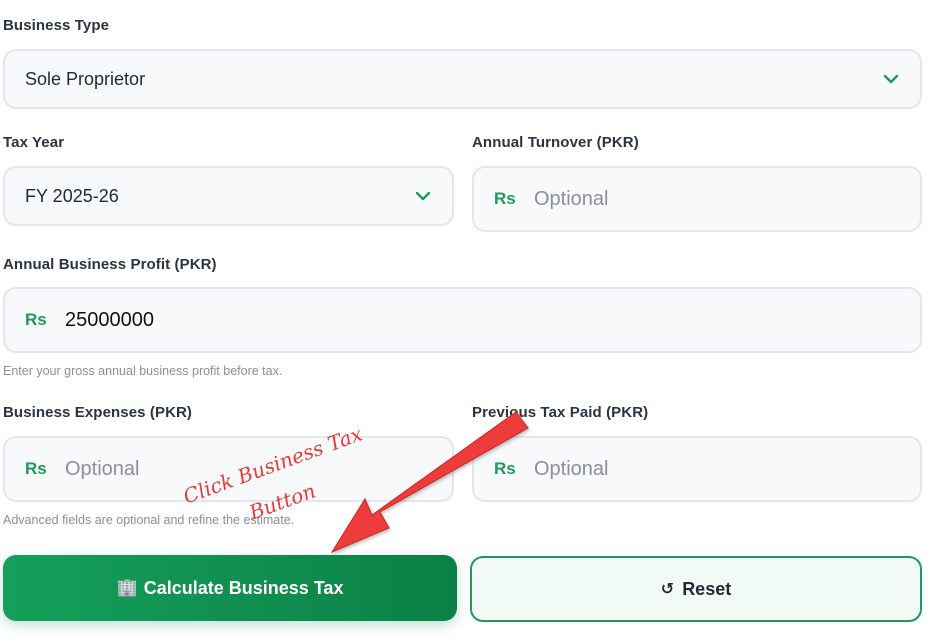  I want to click on annual-turnover-input, so click(717, 199).